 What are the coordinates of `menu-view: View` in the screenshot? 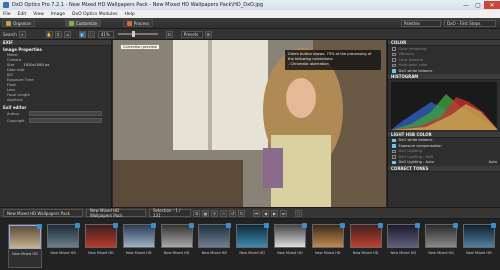 It's located at (38, 14).